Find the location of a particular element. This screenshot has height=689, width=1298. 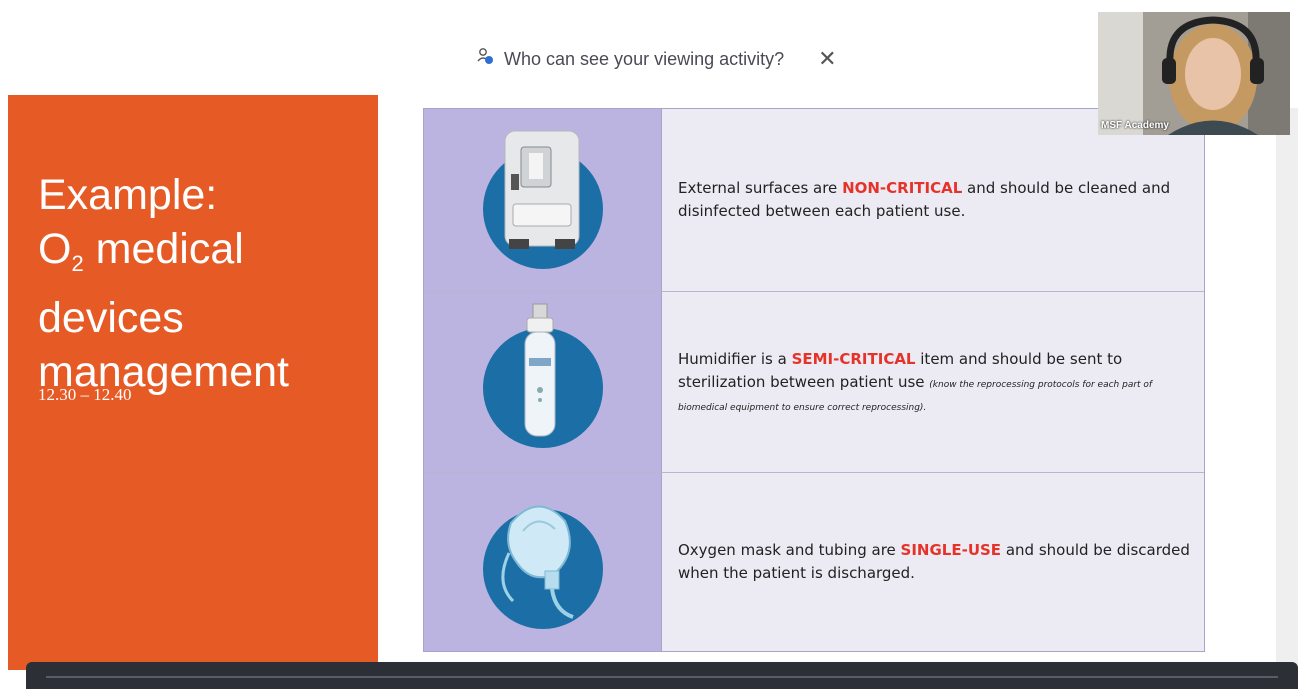

slide-time: 12.30 – 12.40 is located at coordinates (85, 394).